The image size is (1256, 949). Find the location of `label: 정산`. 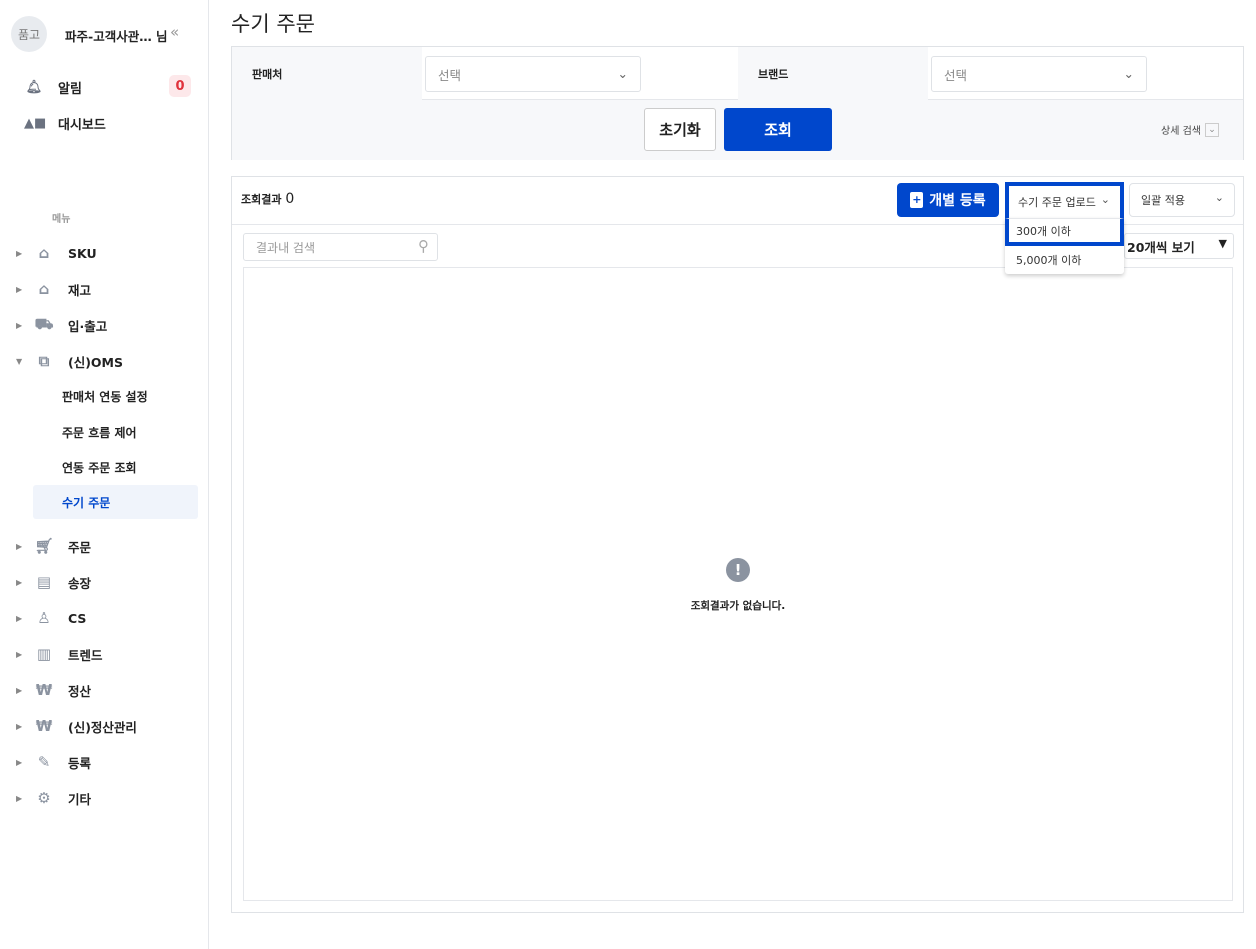

label: 정산 is located at coordinates (80, 691).